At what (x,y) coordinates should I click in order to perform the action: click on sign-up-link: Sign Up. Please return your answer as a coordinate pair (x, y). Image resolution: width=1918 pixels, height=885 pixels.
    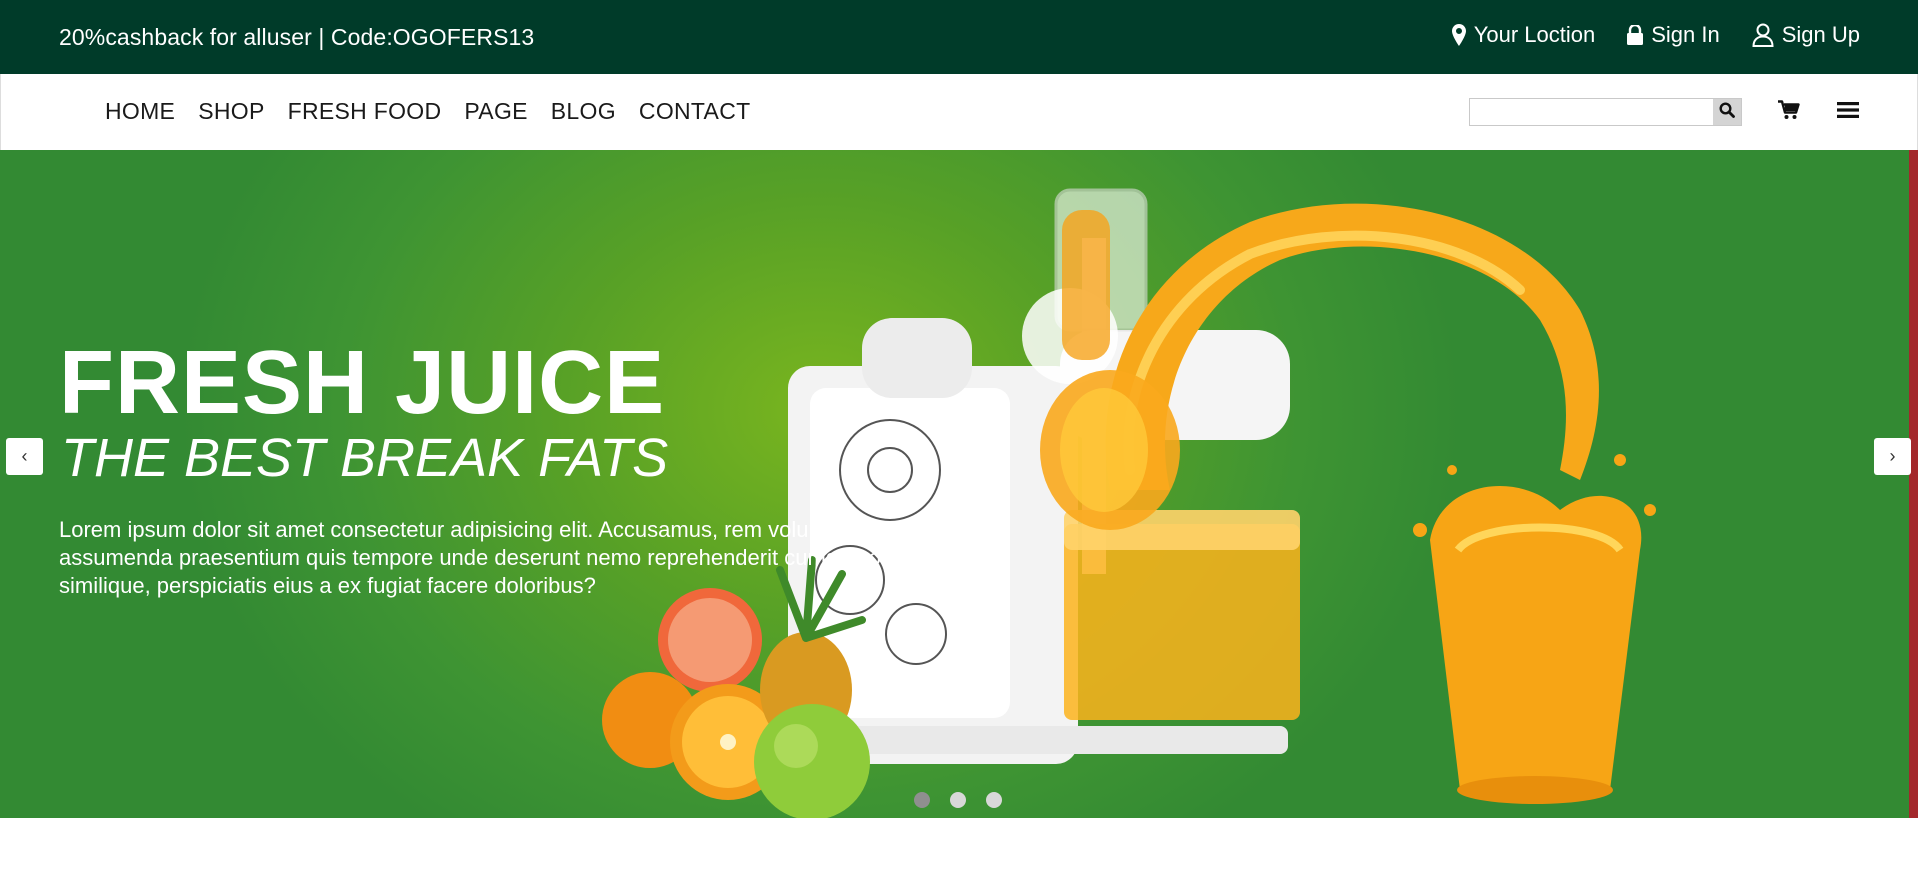
    Looking at the image, I should click on (1806, 35).